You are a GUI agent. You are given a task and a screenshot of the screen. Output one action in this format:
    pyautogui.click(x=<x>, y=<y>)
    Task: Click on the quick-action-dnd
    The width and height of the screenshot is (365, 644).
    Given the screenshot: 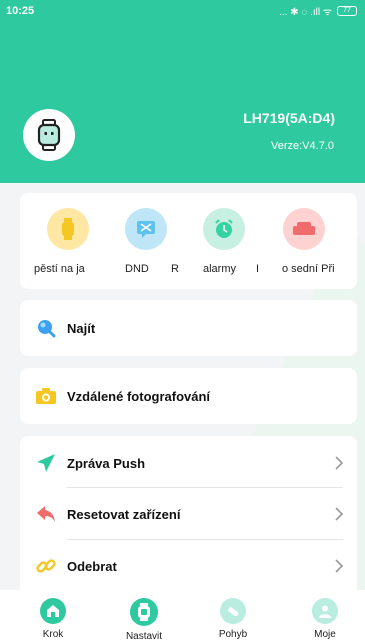 What is the action you would take?
    pyautogui.click(x=146, y=229)
    